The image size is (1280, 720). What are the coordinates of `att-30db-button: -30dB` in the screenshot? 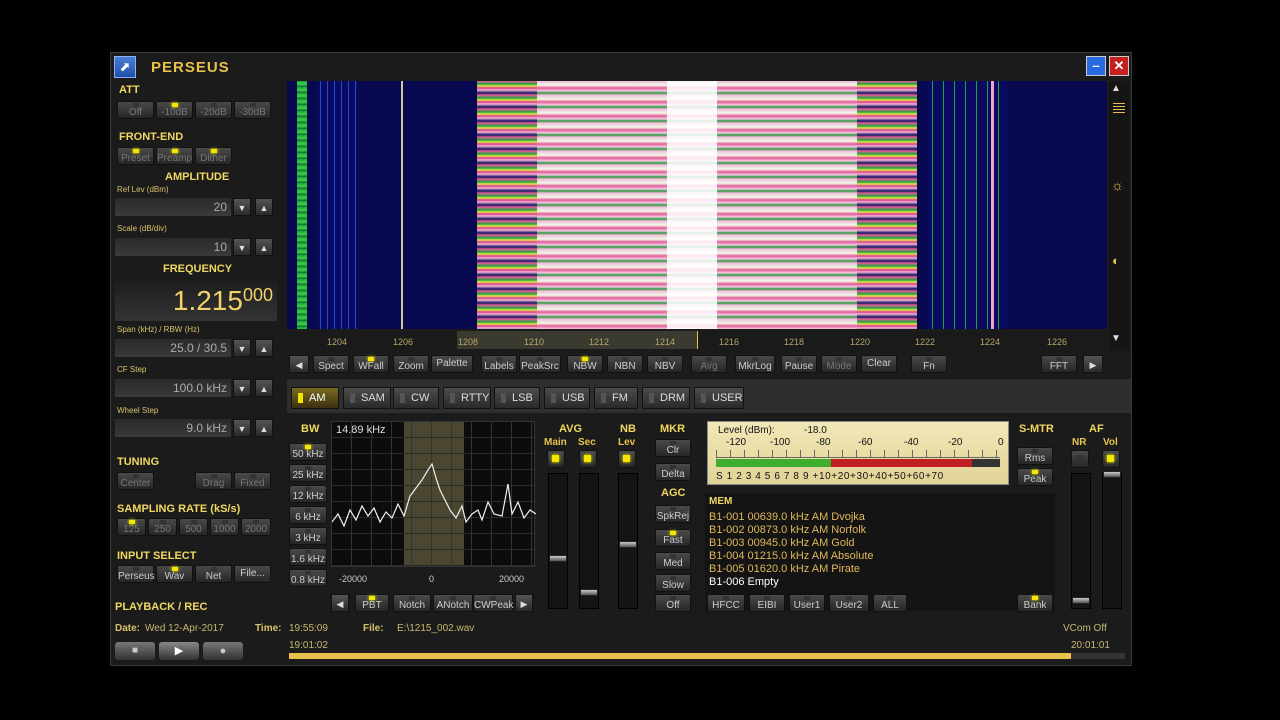 It's located at (252, 110).